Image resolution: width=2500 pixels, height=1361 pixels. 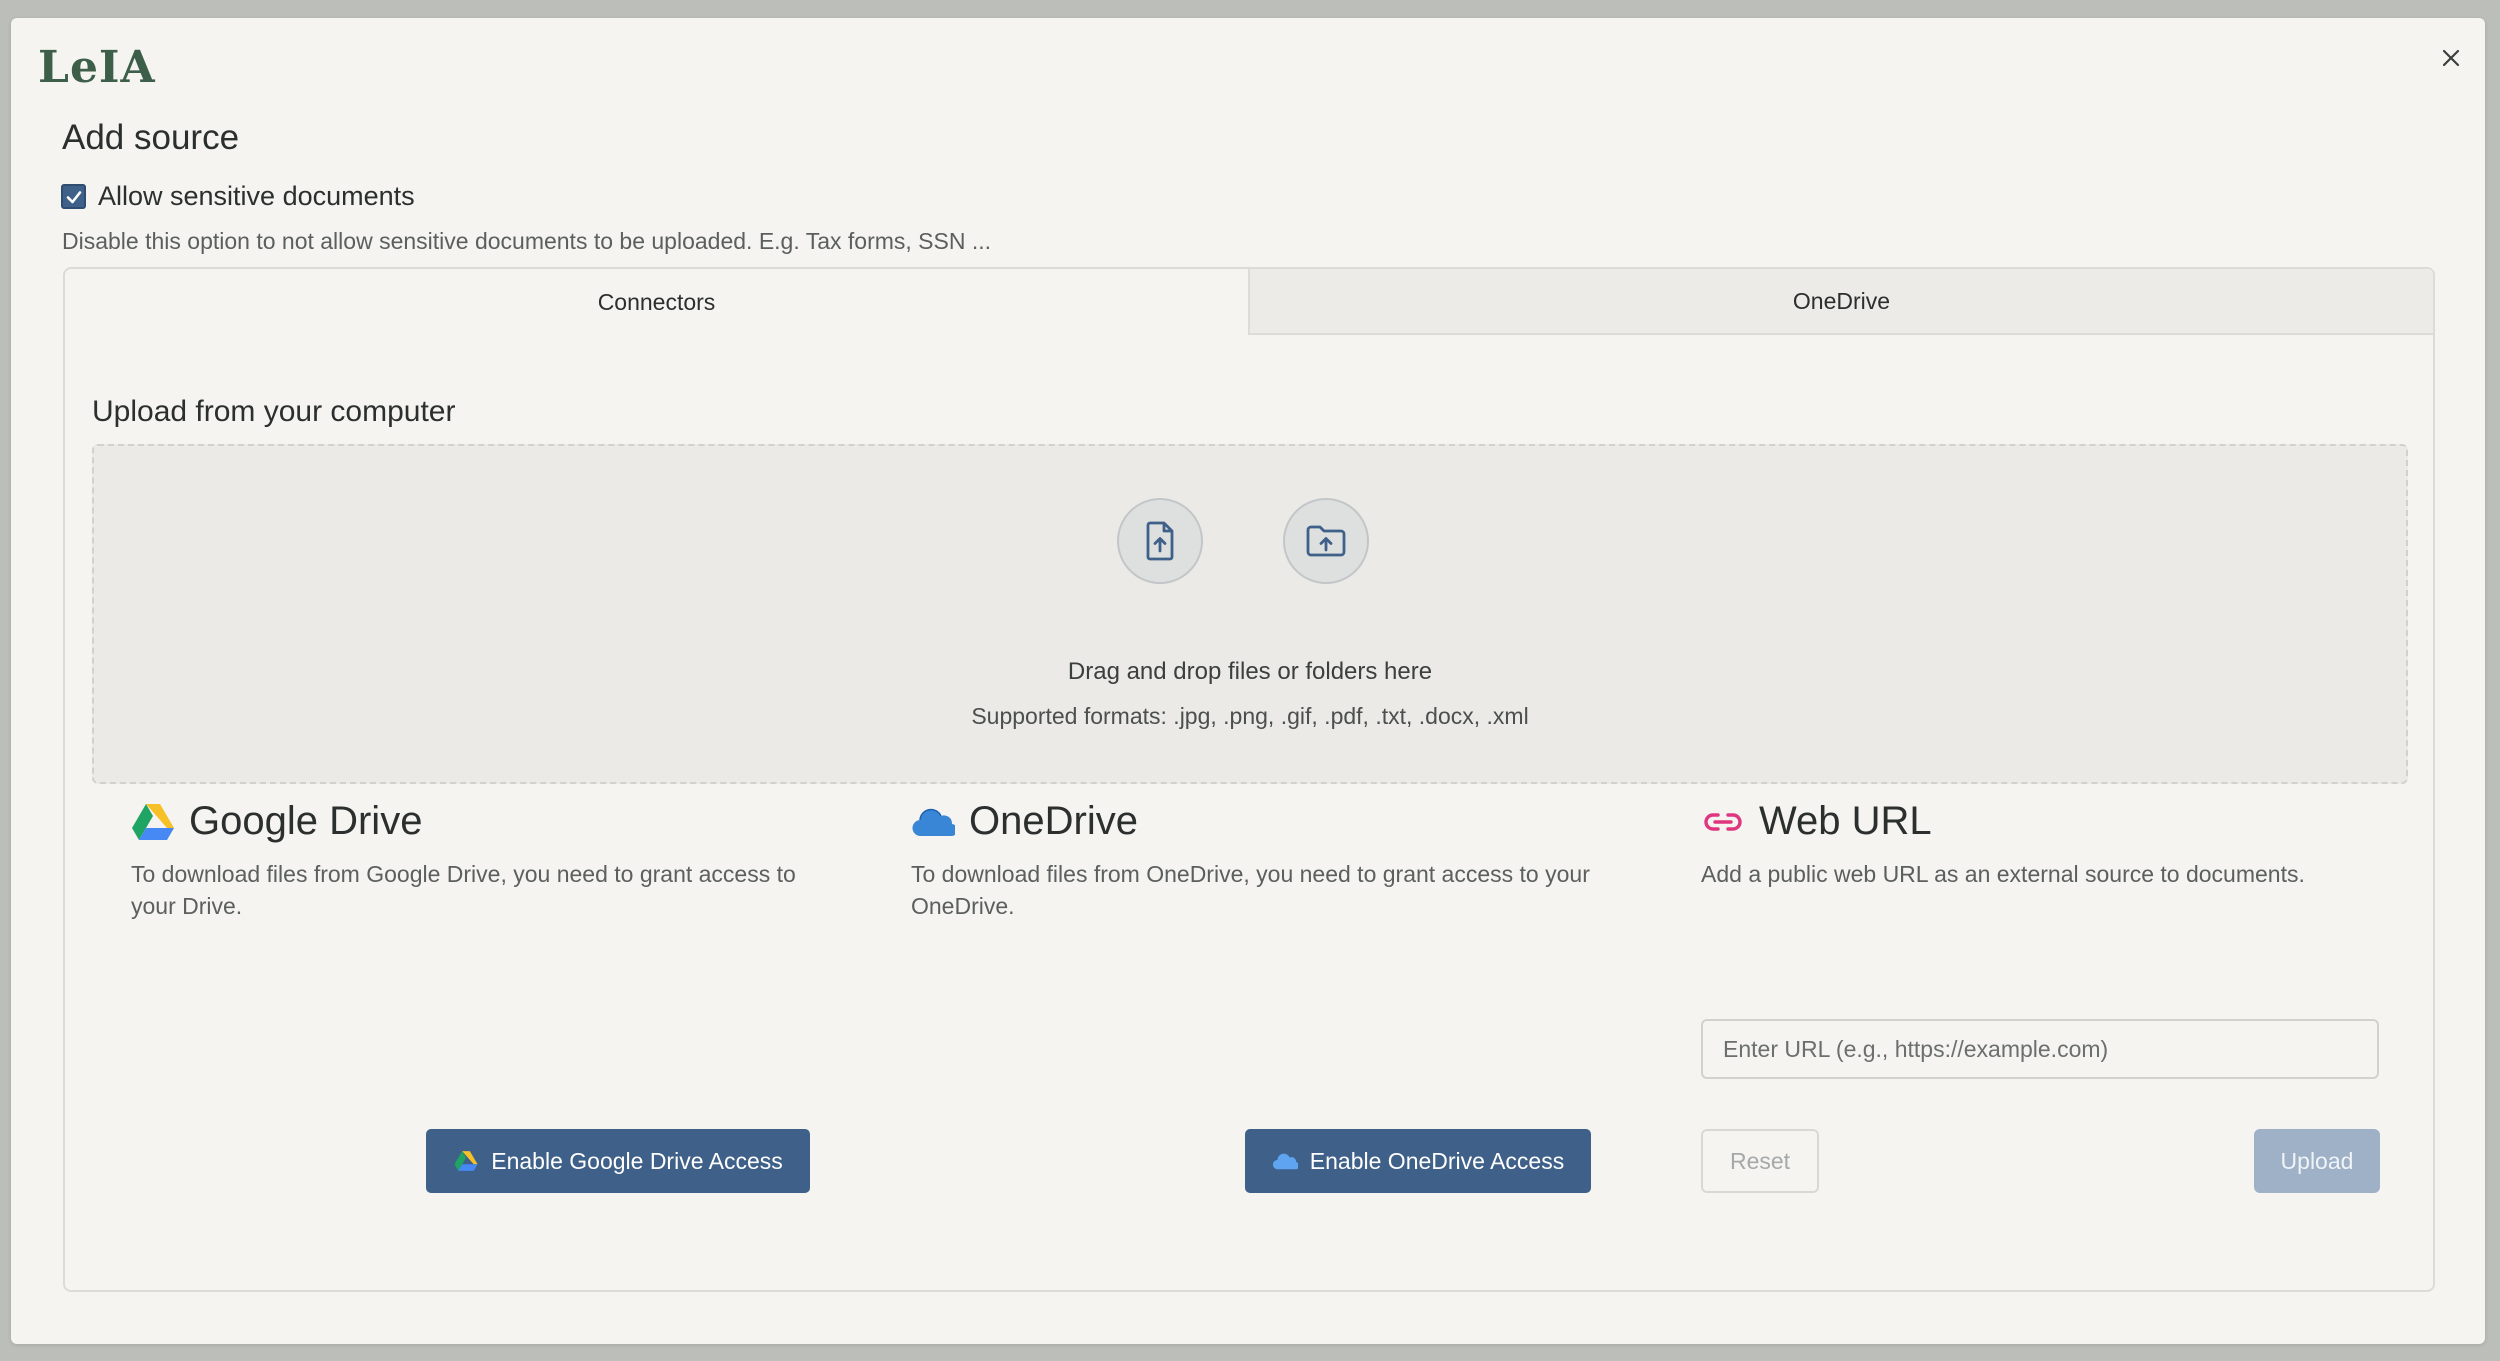 I want to click on web-url-input, so click(x=2040, y=1049).